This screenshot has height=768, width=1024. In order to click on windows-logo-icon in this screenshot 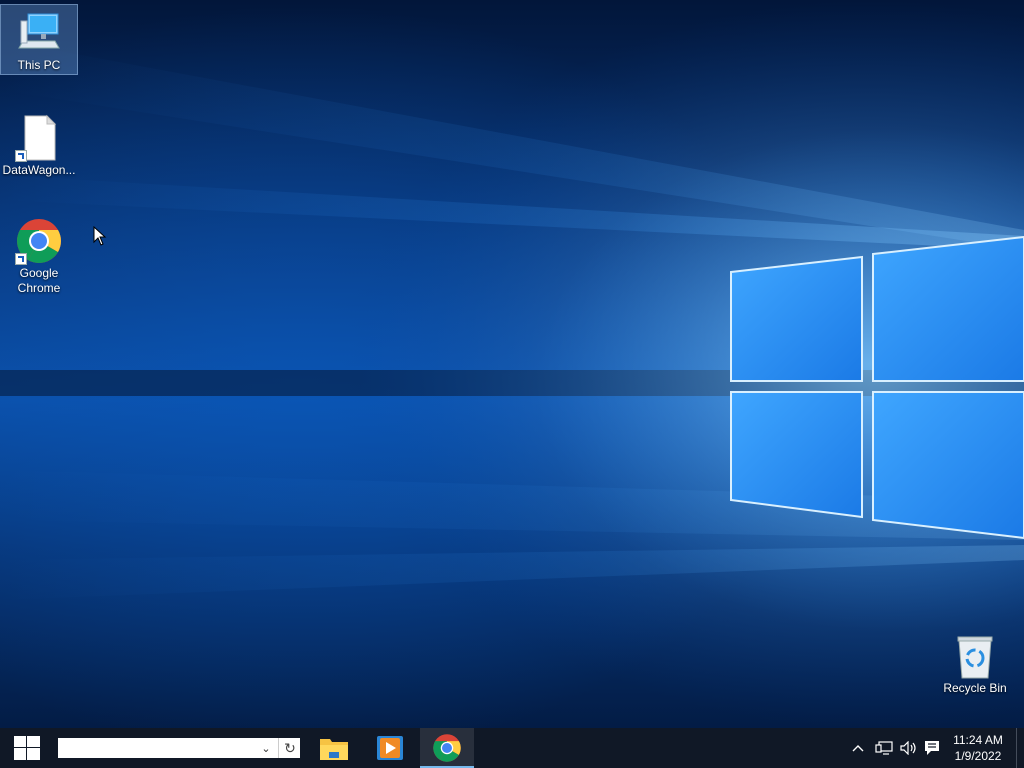, I will do `click(27, 748)`.